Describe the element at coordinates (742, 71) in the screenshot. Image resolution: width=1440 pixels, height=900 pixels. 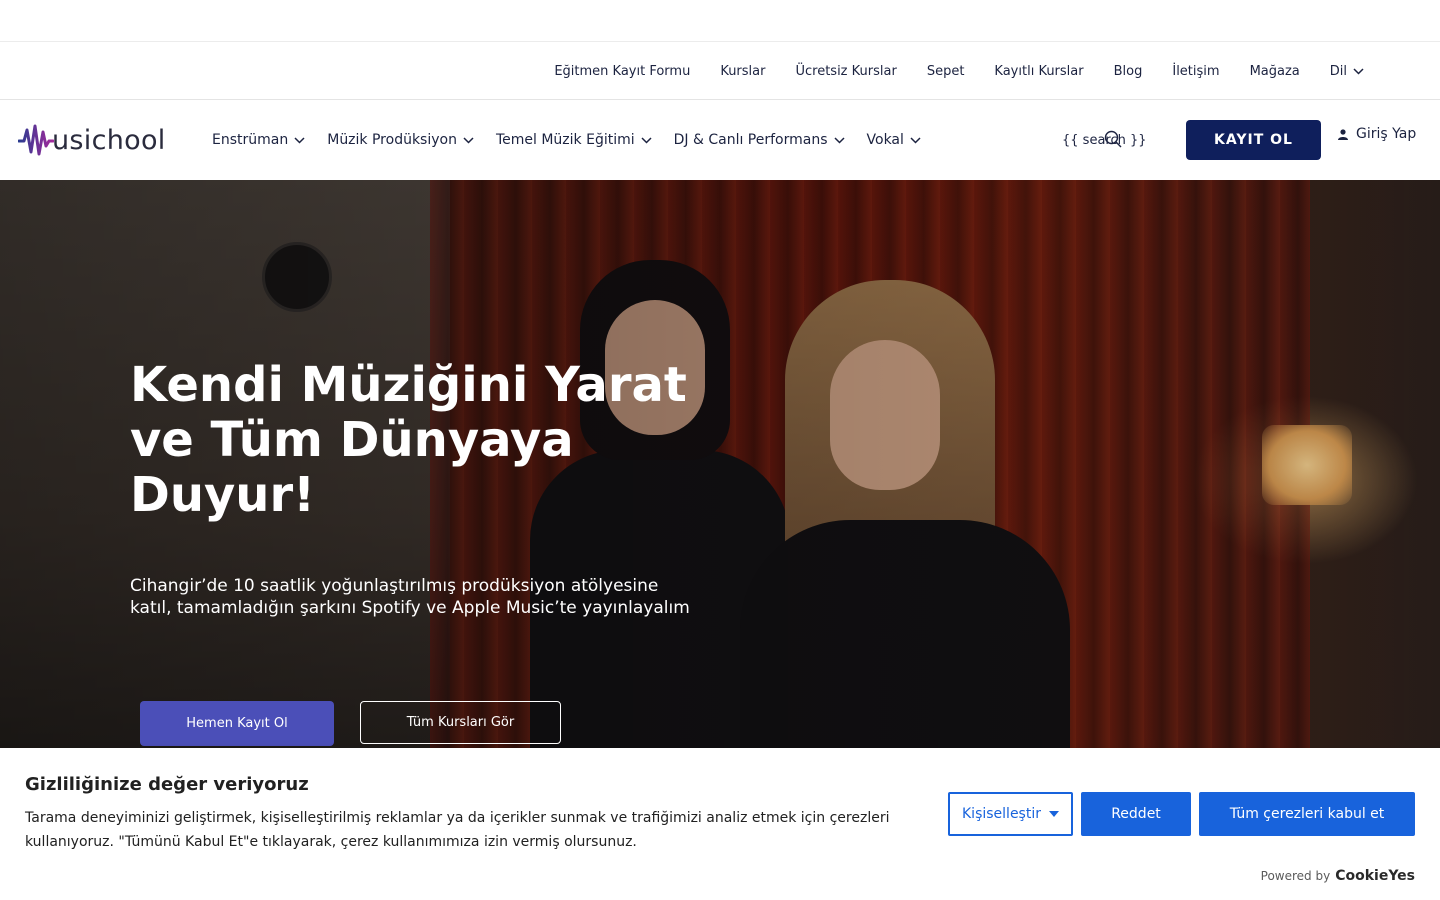
I see `top-link-courses: Kurslar` at that location.